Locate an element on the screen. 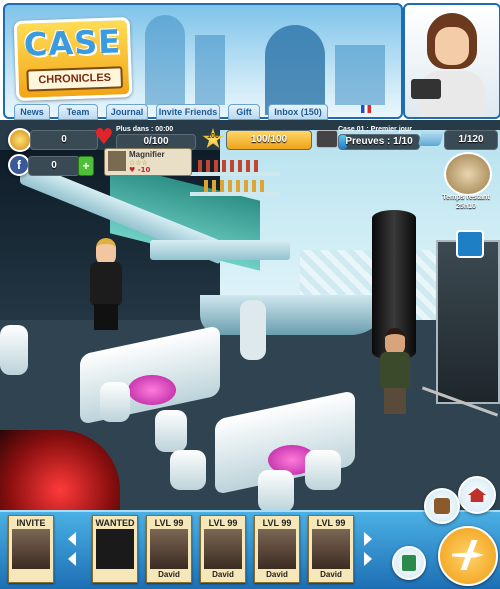 Image resolution: width=500 pixels, height=589 pixels. scroll-last-arrow is located at coordinates (368, 559).